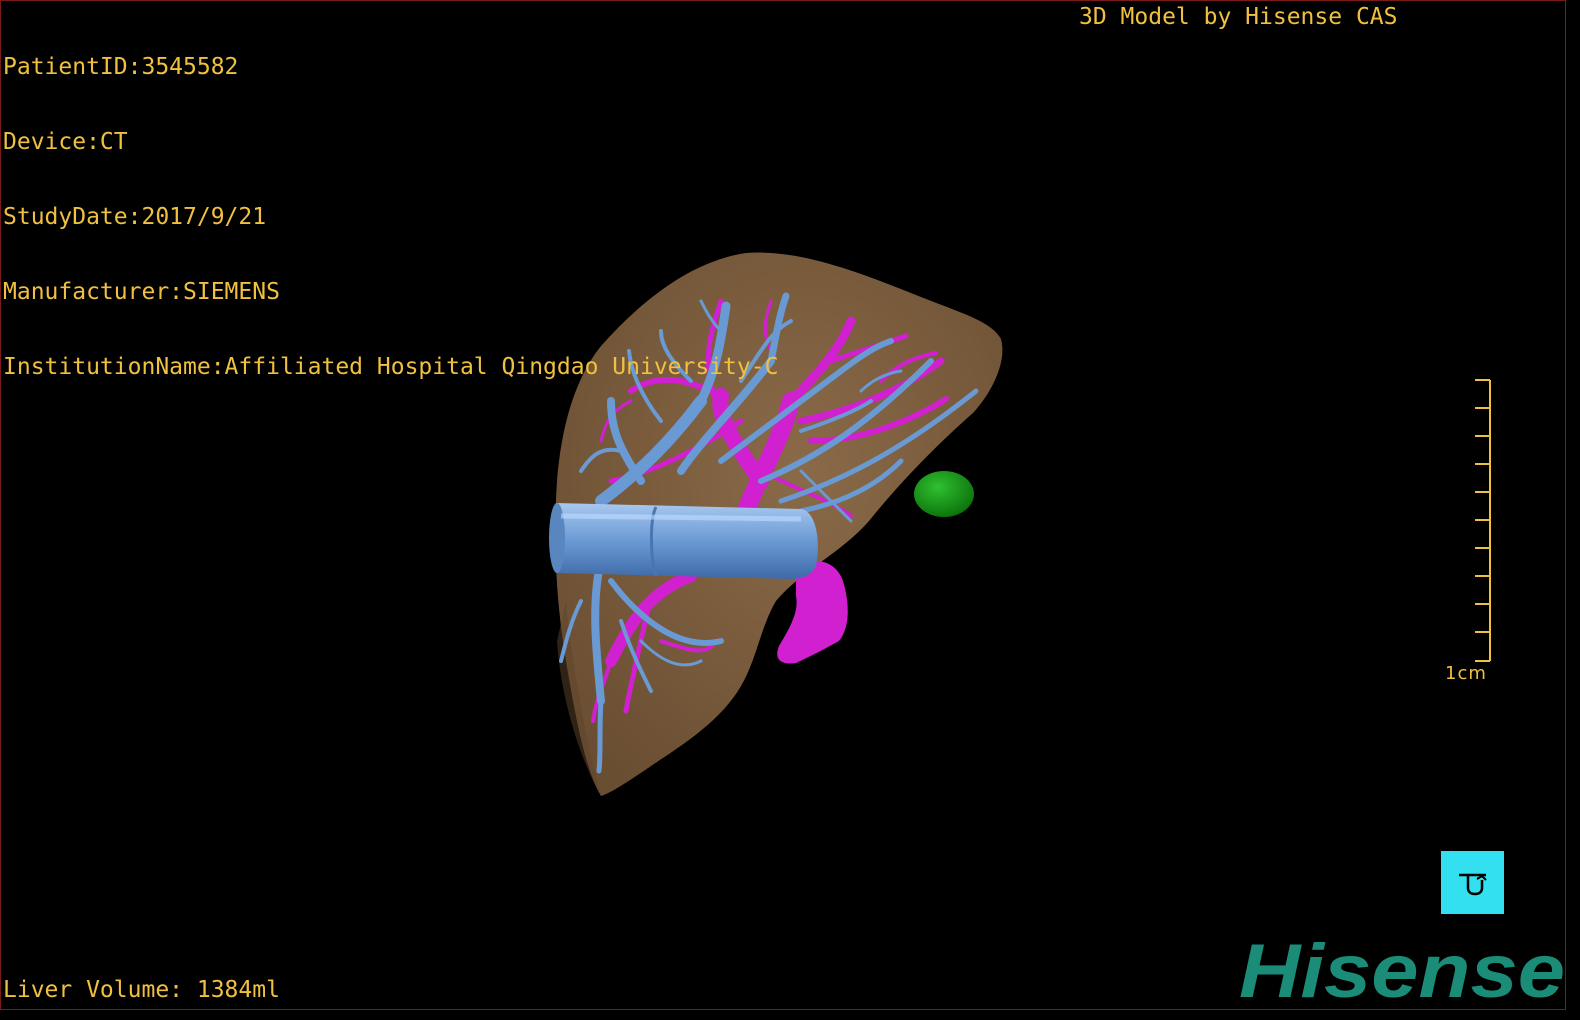 The image size is (1580, 1020). What do you see at coordinates (141, 292) in the screenshot?
I see `manufacturer: Manufacturer:SIEMENS` at bounding box center [141, 292].